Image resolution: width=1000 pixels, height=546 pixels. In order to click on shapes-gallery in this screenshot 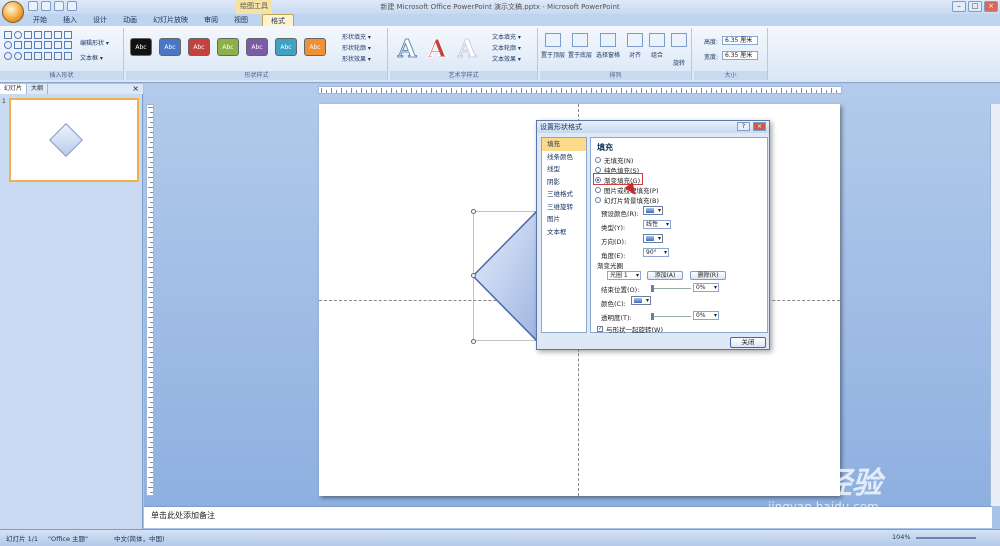, I will do `click(38, 46)`.